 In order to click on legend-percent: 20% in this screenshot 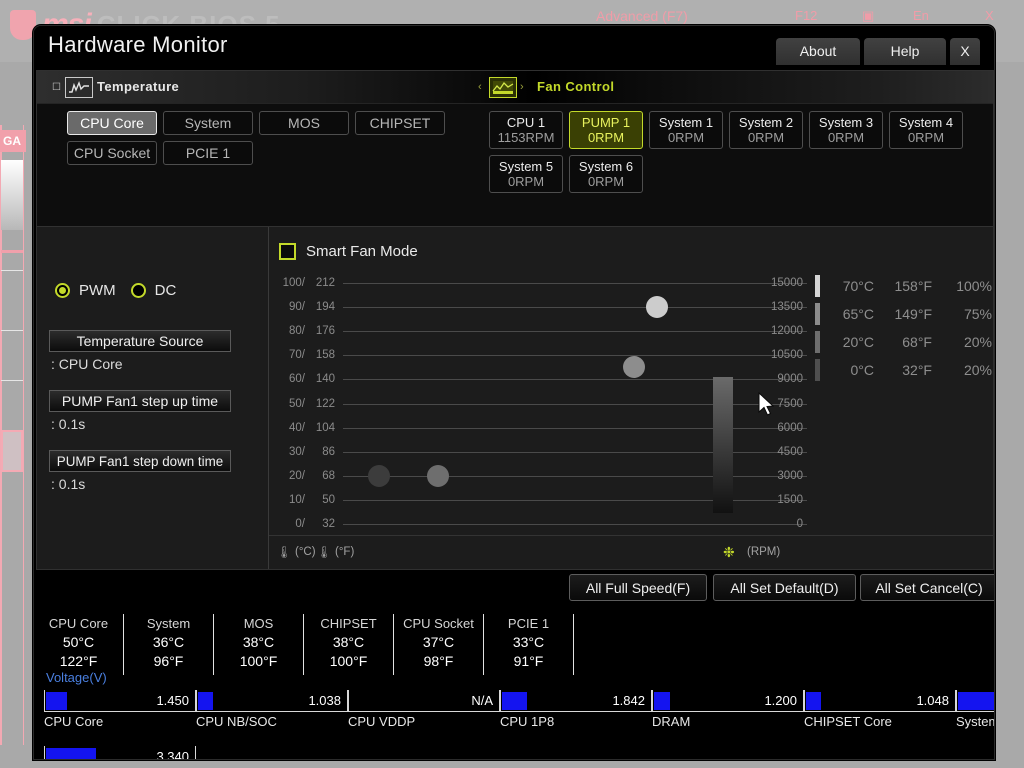, I will do `click(977, 342)`.